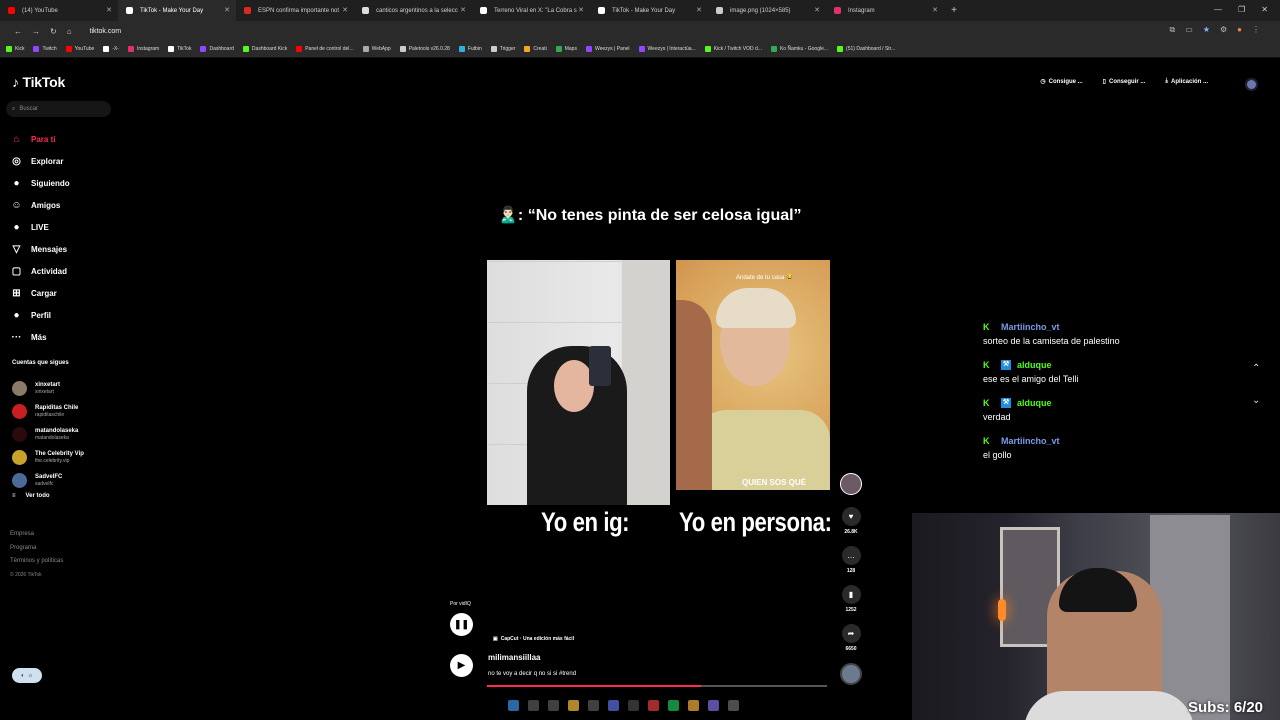 This screenshot has width=1280, height=720. Describe the element at coordinates (39, 183) in the screenshot. I see `sidebar-item: ● Siguiendo` at that location.